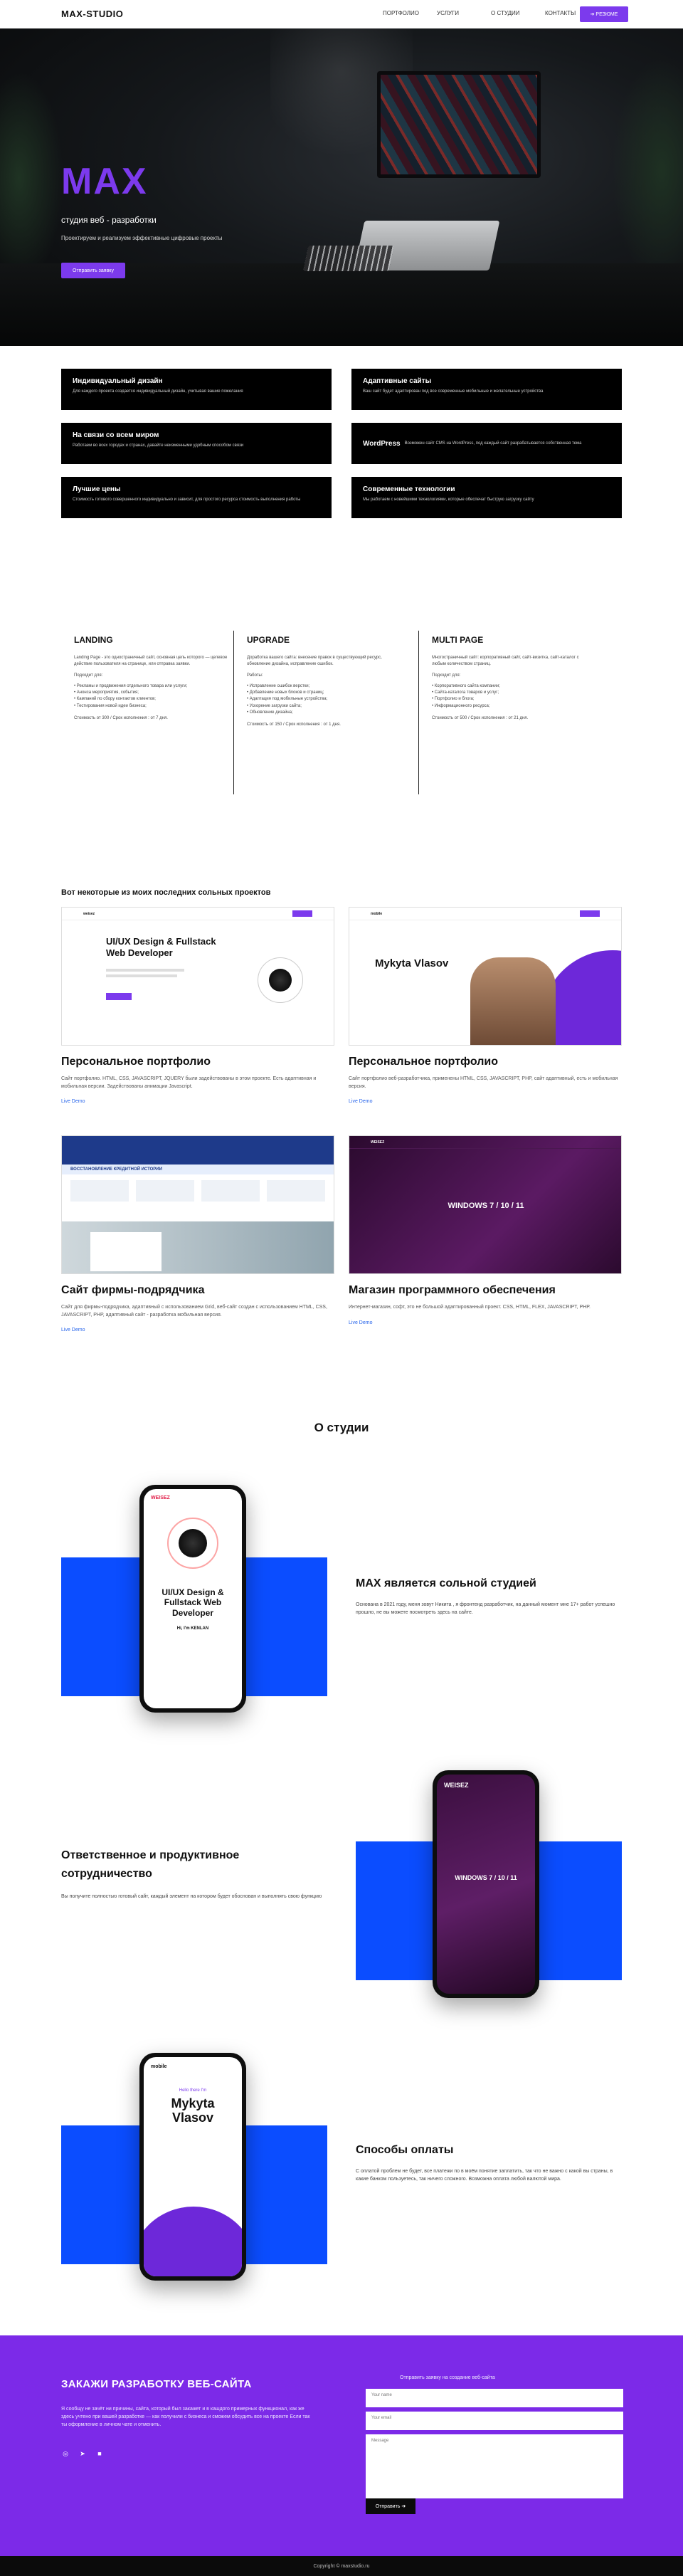  I want to click on thumb-headline: WINDOWS 7 / 10 / 11, so click(486, 1206).